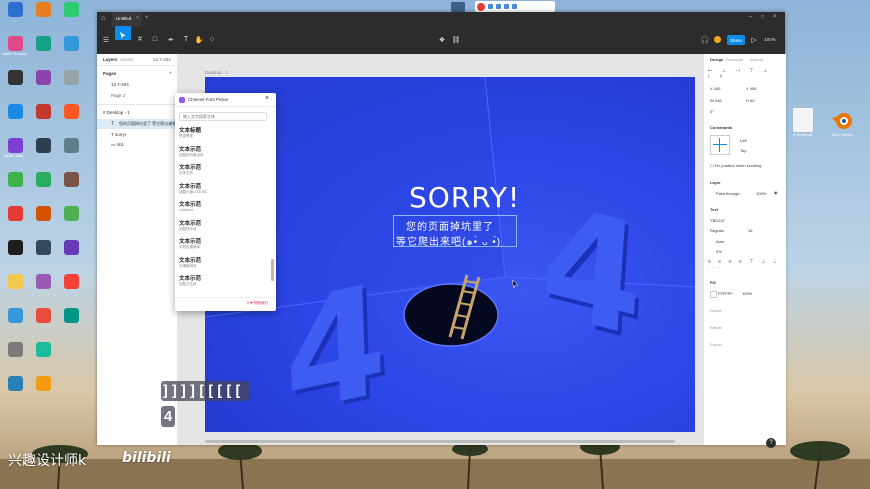 This screenshot has height=489, width=870. Describe the element at coordinates (515, 6) in the screenshot. I see `ime-toolbar` at that location.